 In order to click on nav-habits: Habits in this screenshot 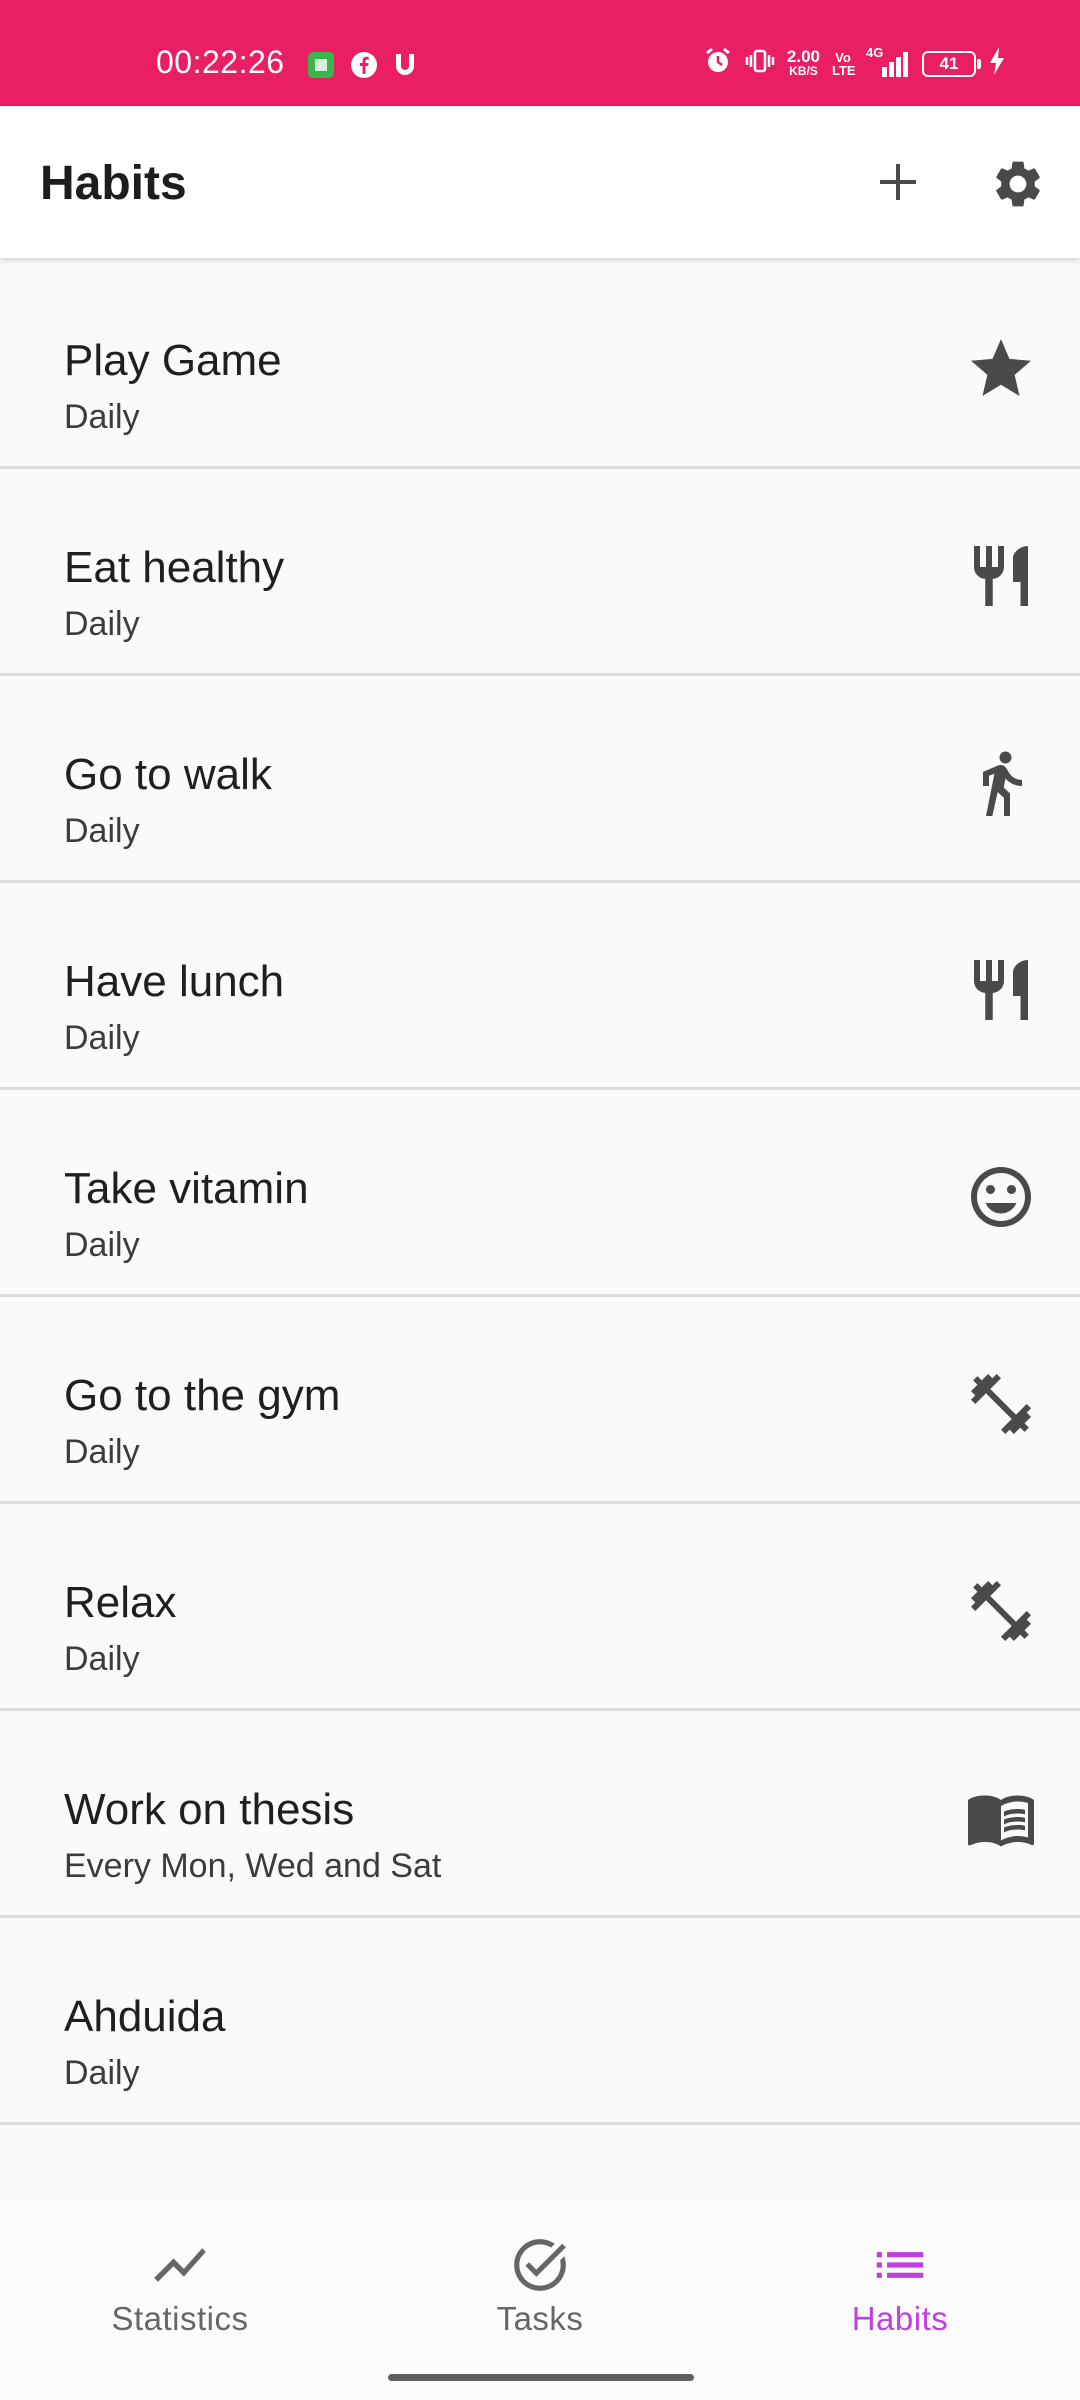, I will do `click(900, 2286)`.